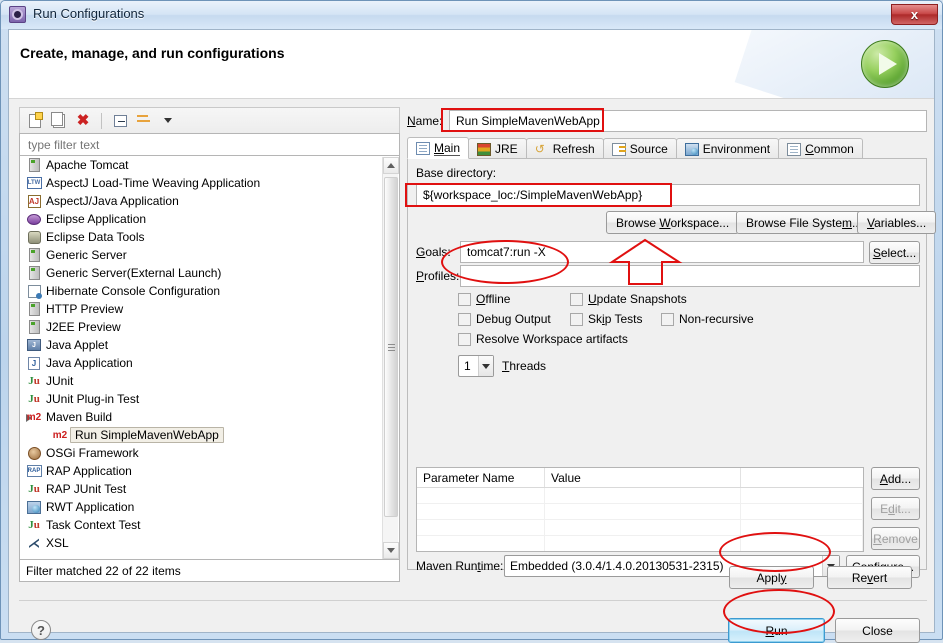 The image size is (943, 643). I want to click on java-icon: J, so click(34, 363).